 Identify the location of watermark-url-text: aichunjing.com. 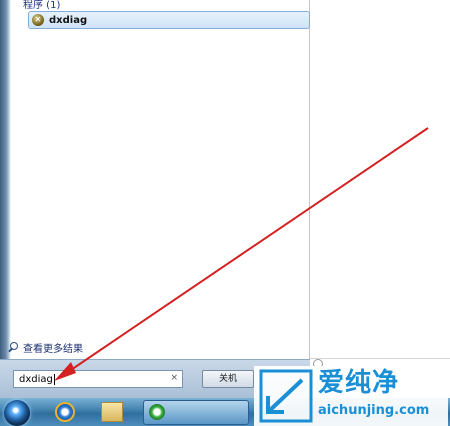
(374, 410).